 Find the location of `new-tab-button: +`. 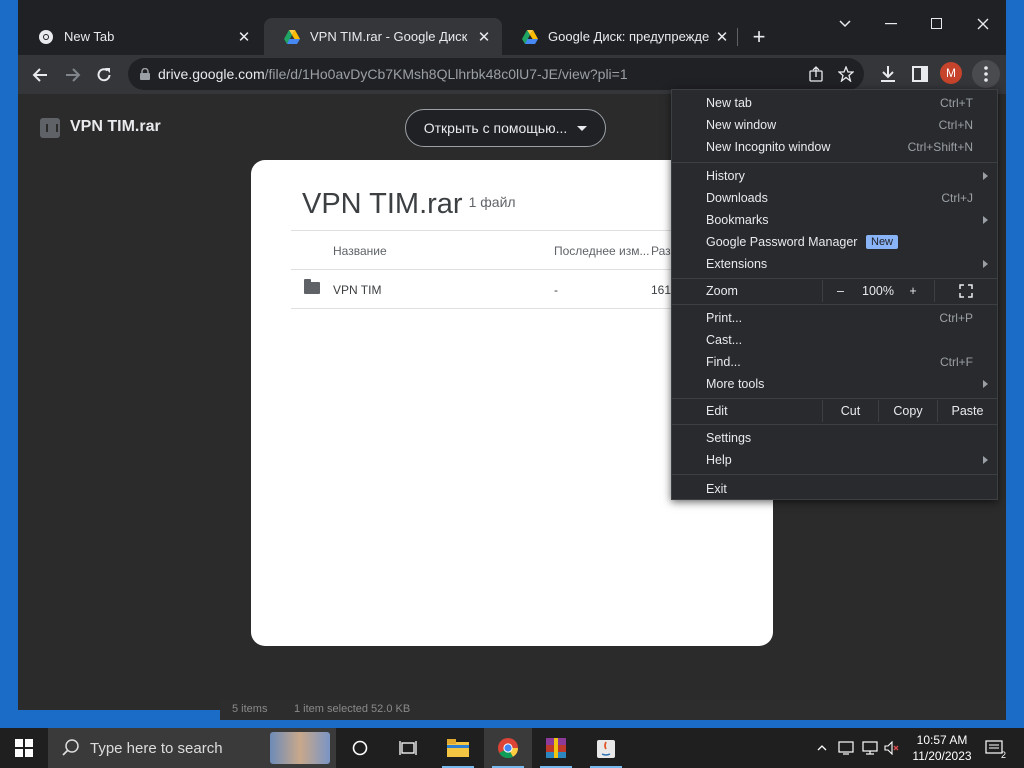

new-tab-button: + is located at coordinates (759, 37).